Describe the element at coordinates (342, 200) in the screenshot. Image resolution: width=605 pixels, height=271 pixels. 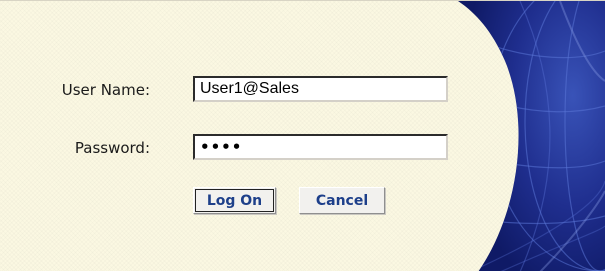
I see `cancel-button: Cancel` at that location.